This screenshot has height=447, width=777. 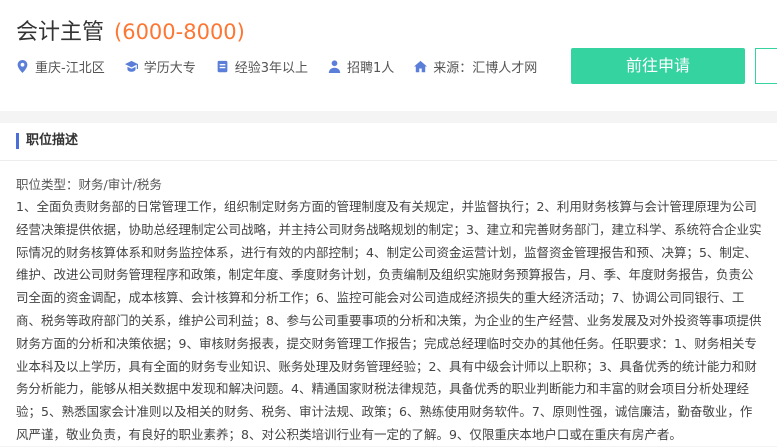 I want to click on job-title: 会计主管, so click(x=60, y=32).